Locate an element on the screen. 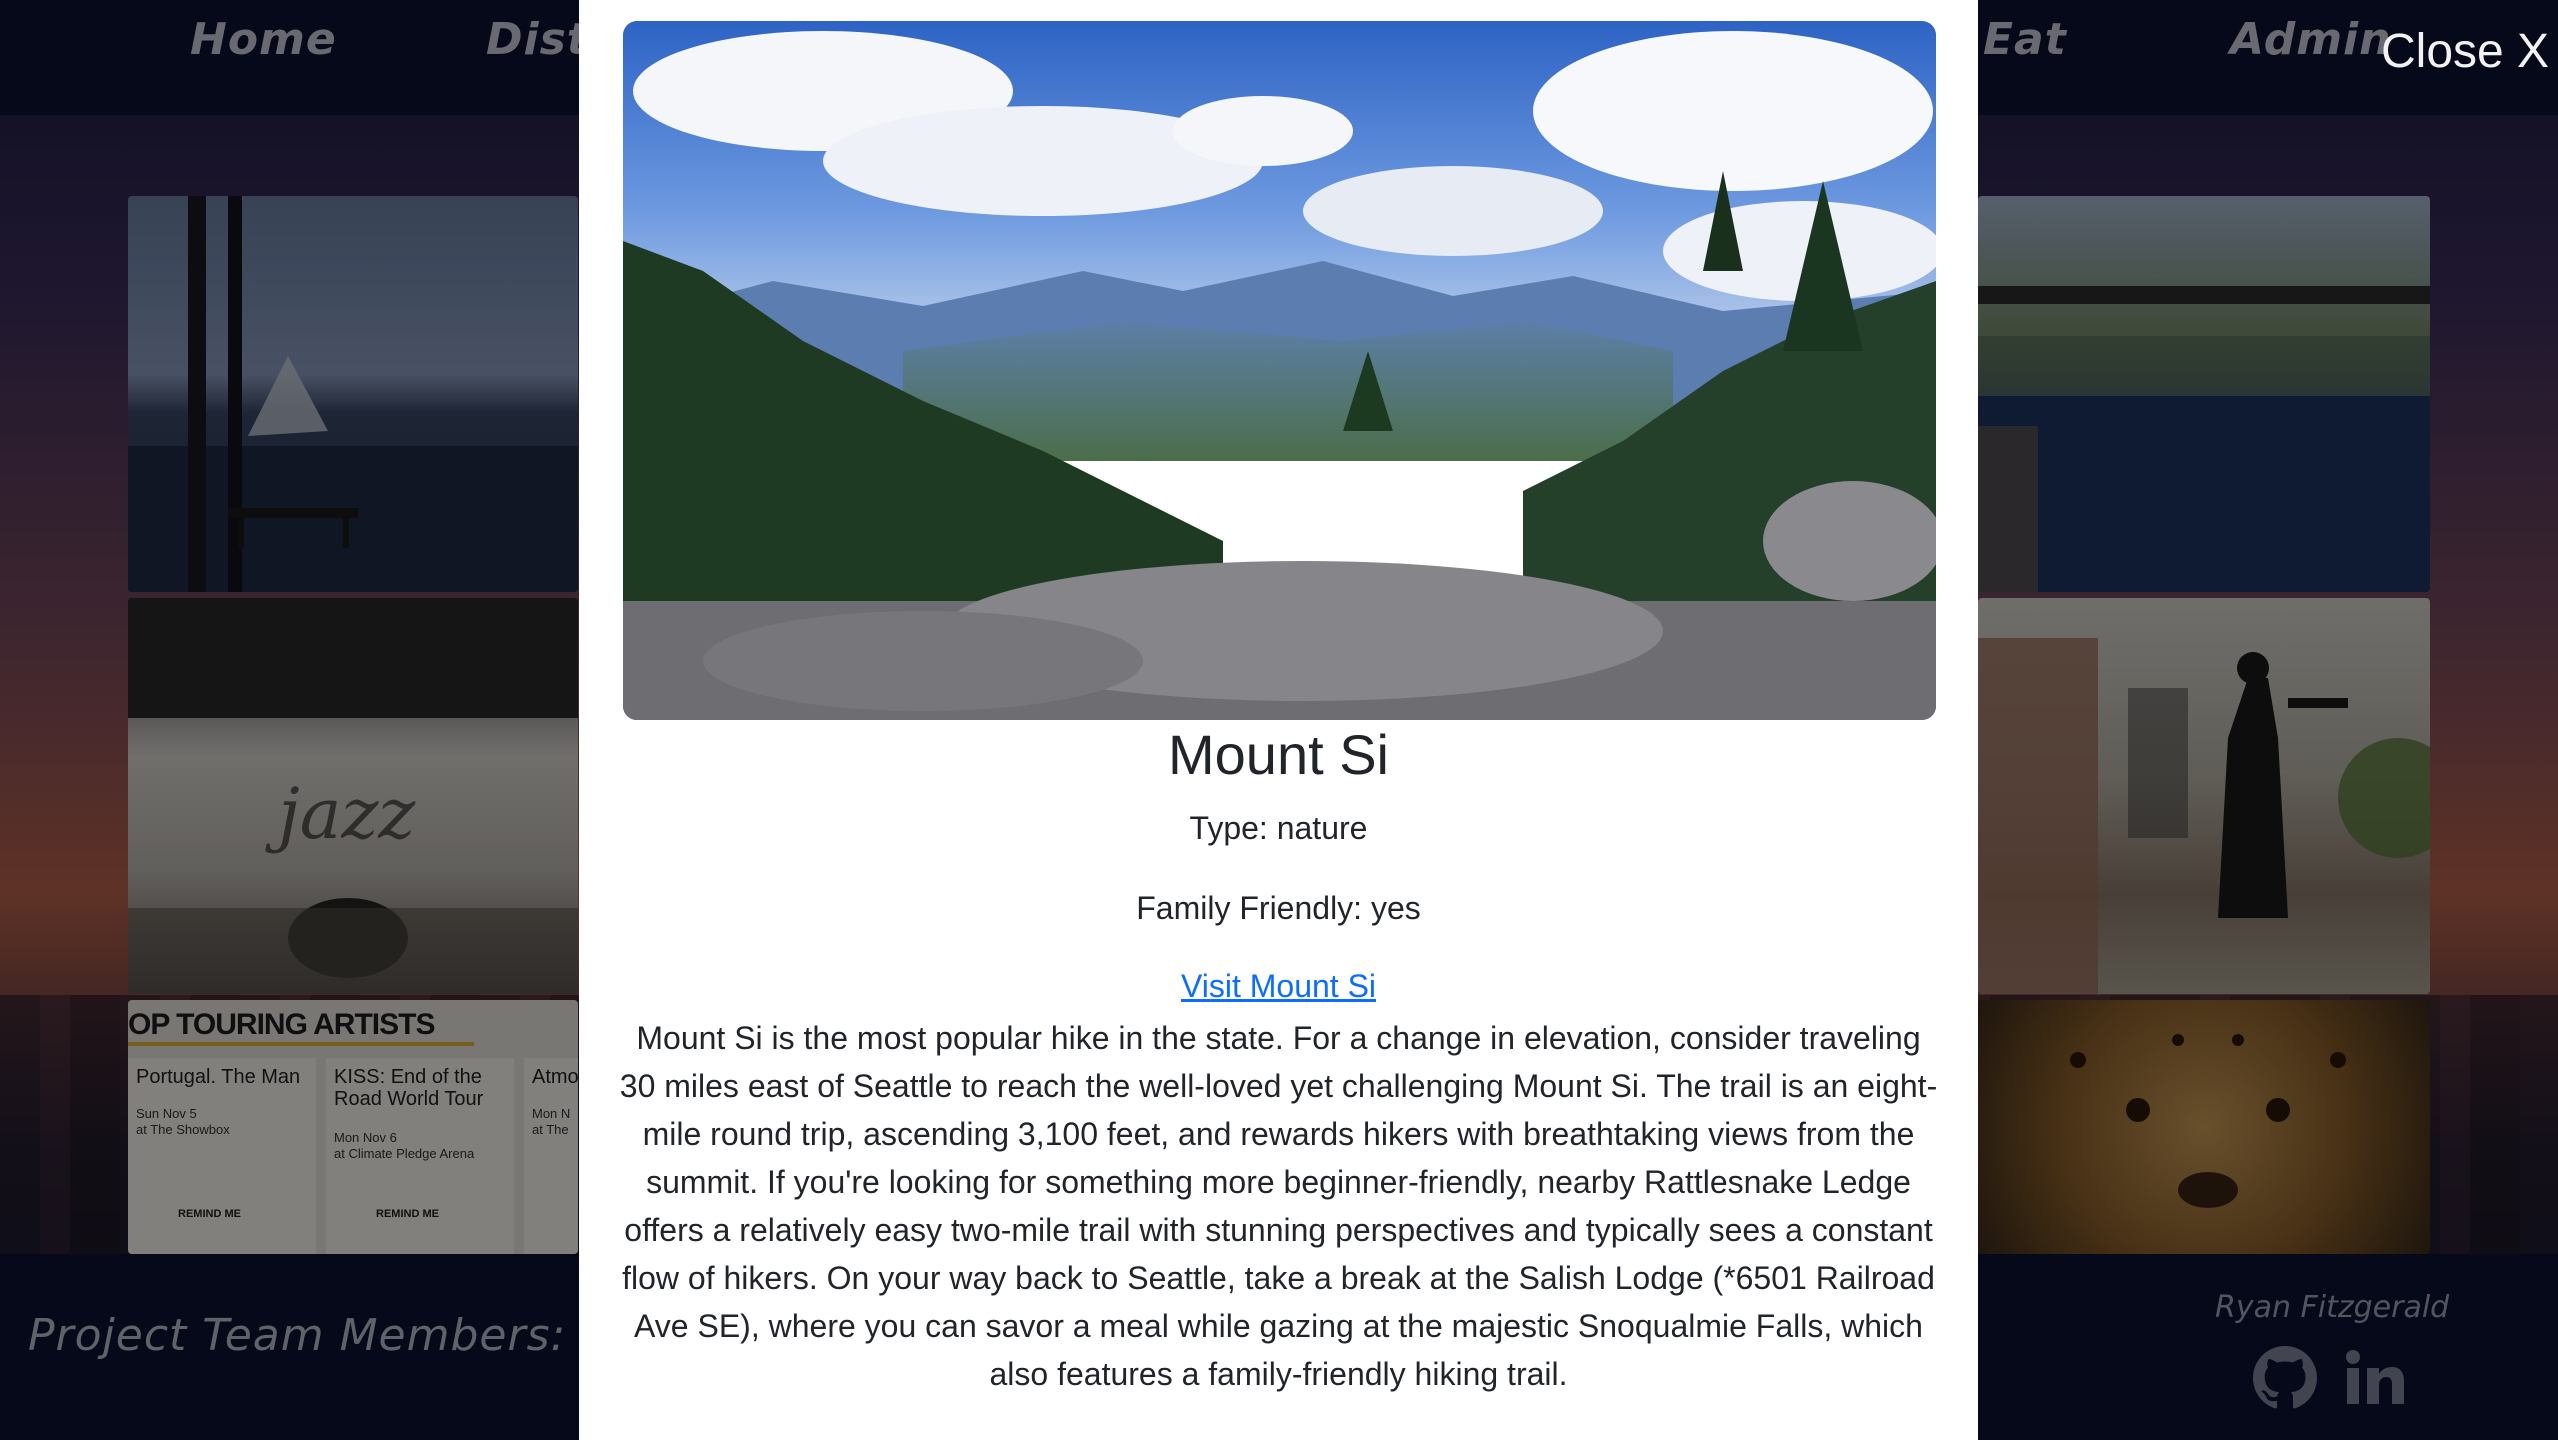 Image resolution: width=2558 pixels, height=1440 pixels. visit-link-container: Visit Mount Si is located at coordinates (1278, 986).